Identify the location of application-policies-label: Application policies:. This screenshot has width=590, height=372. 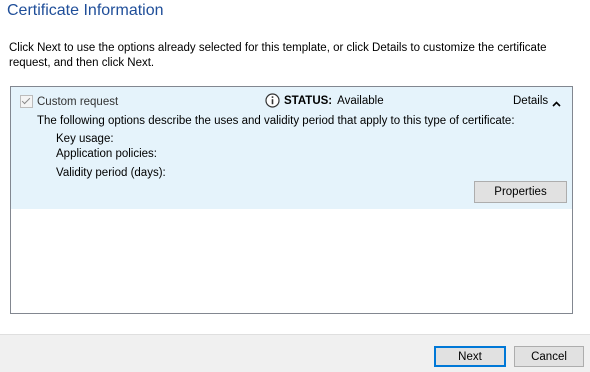
(107, 154).